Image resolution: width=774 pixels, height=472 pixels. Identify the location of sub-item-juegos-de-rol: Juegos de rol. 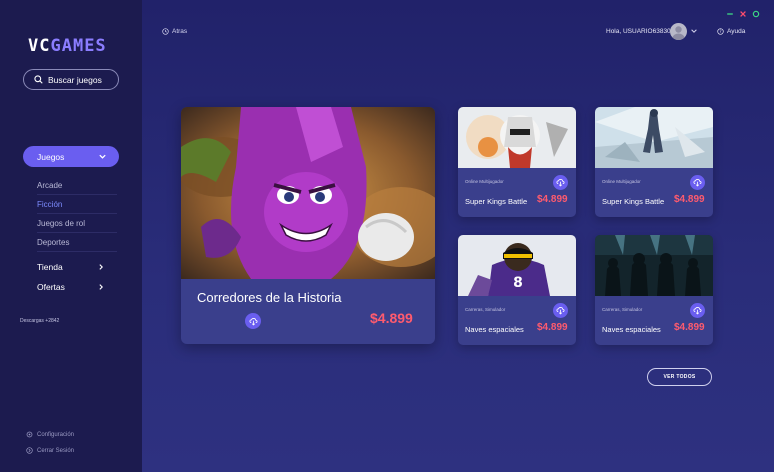
(77, 223).